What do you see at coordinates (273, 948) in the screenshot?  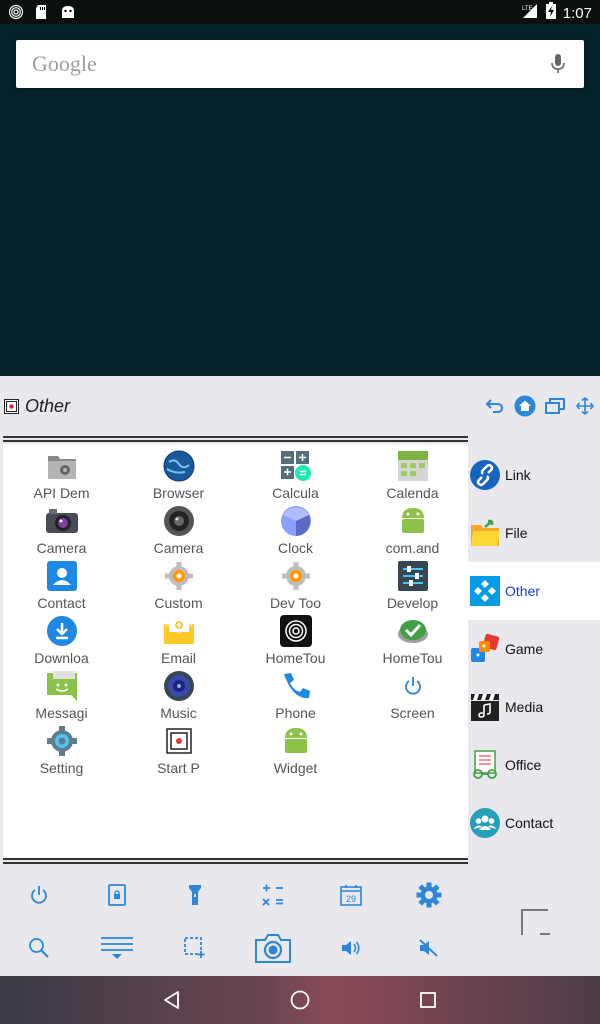 I see `screenshot-camera-icon` at bounding box center [273, 948].